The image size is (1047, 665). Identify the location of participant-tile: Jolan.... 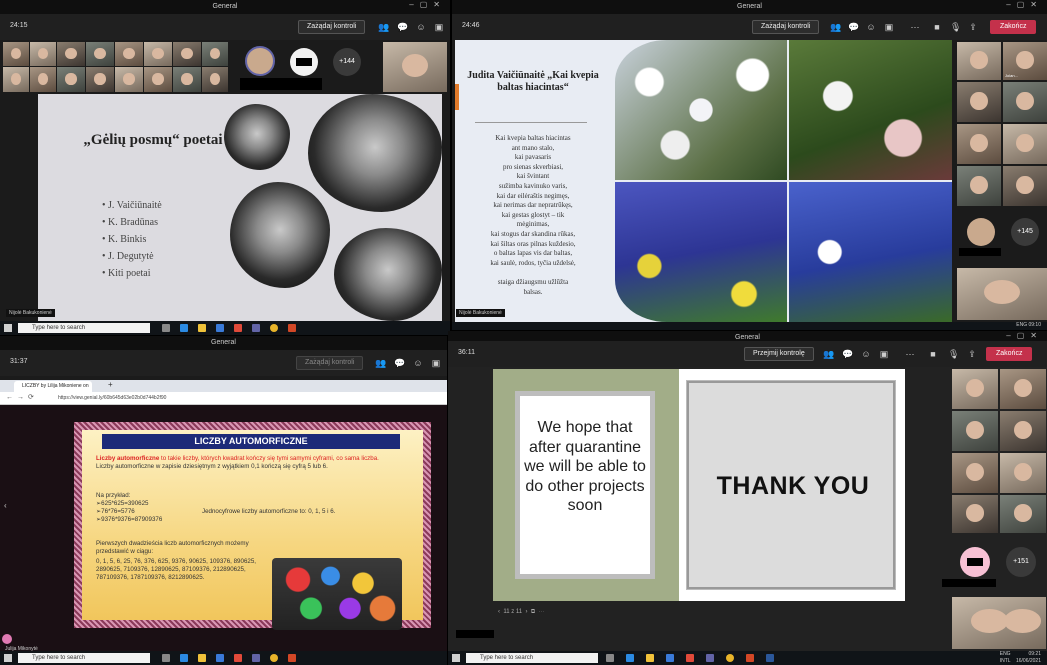
(1025, 61).